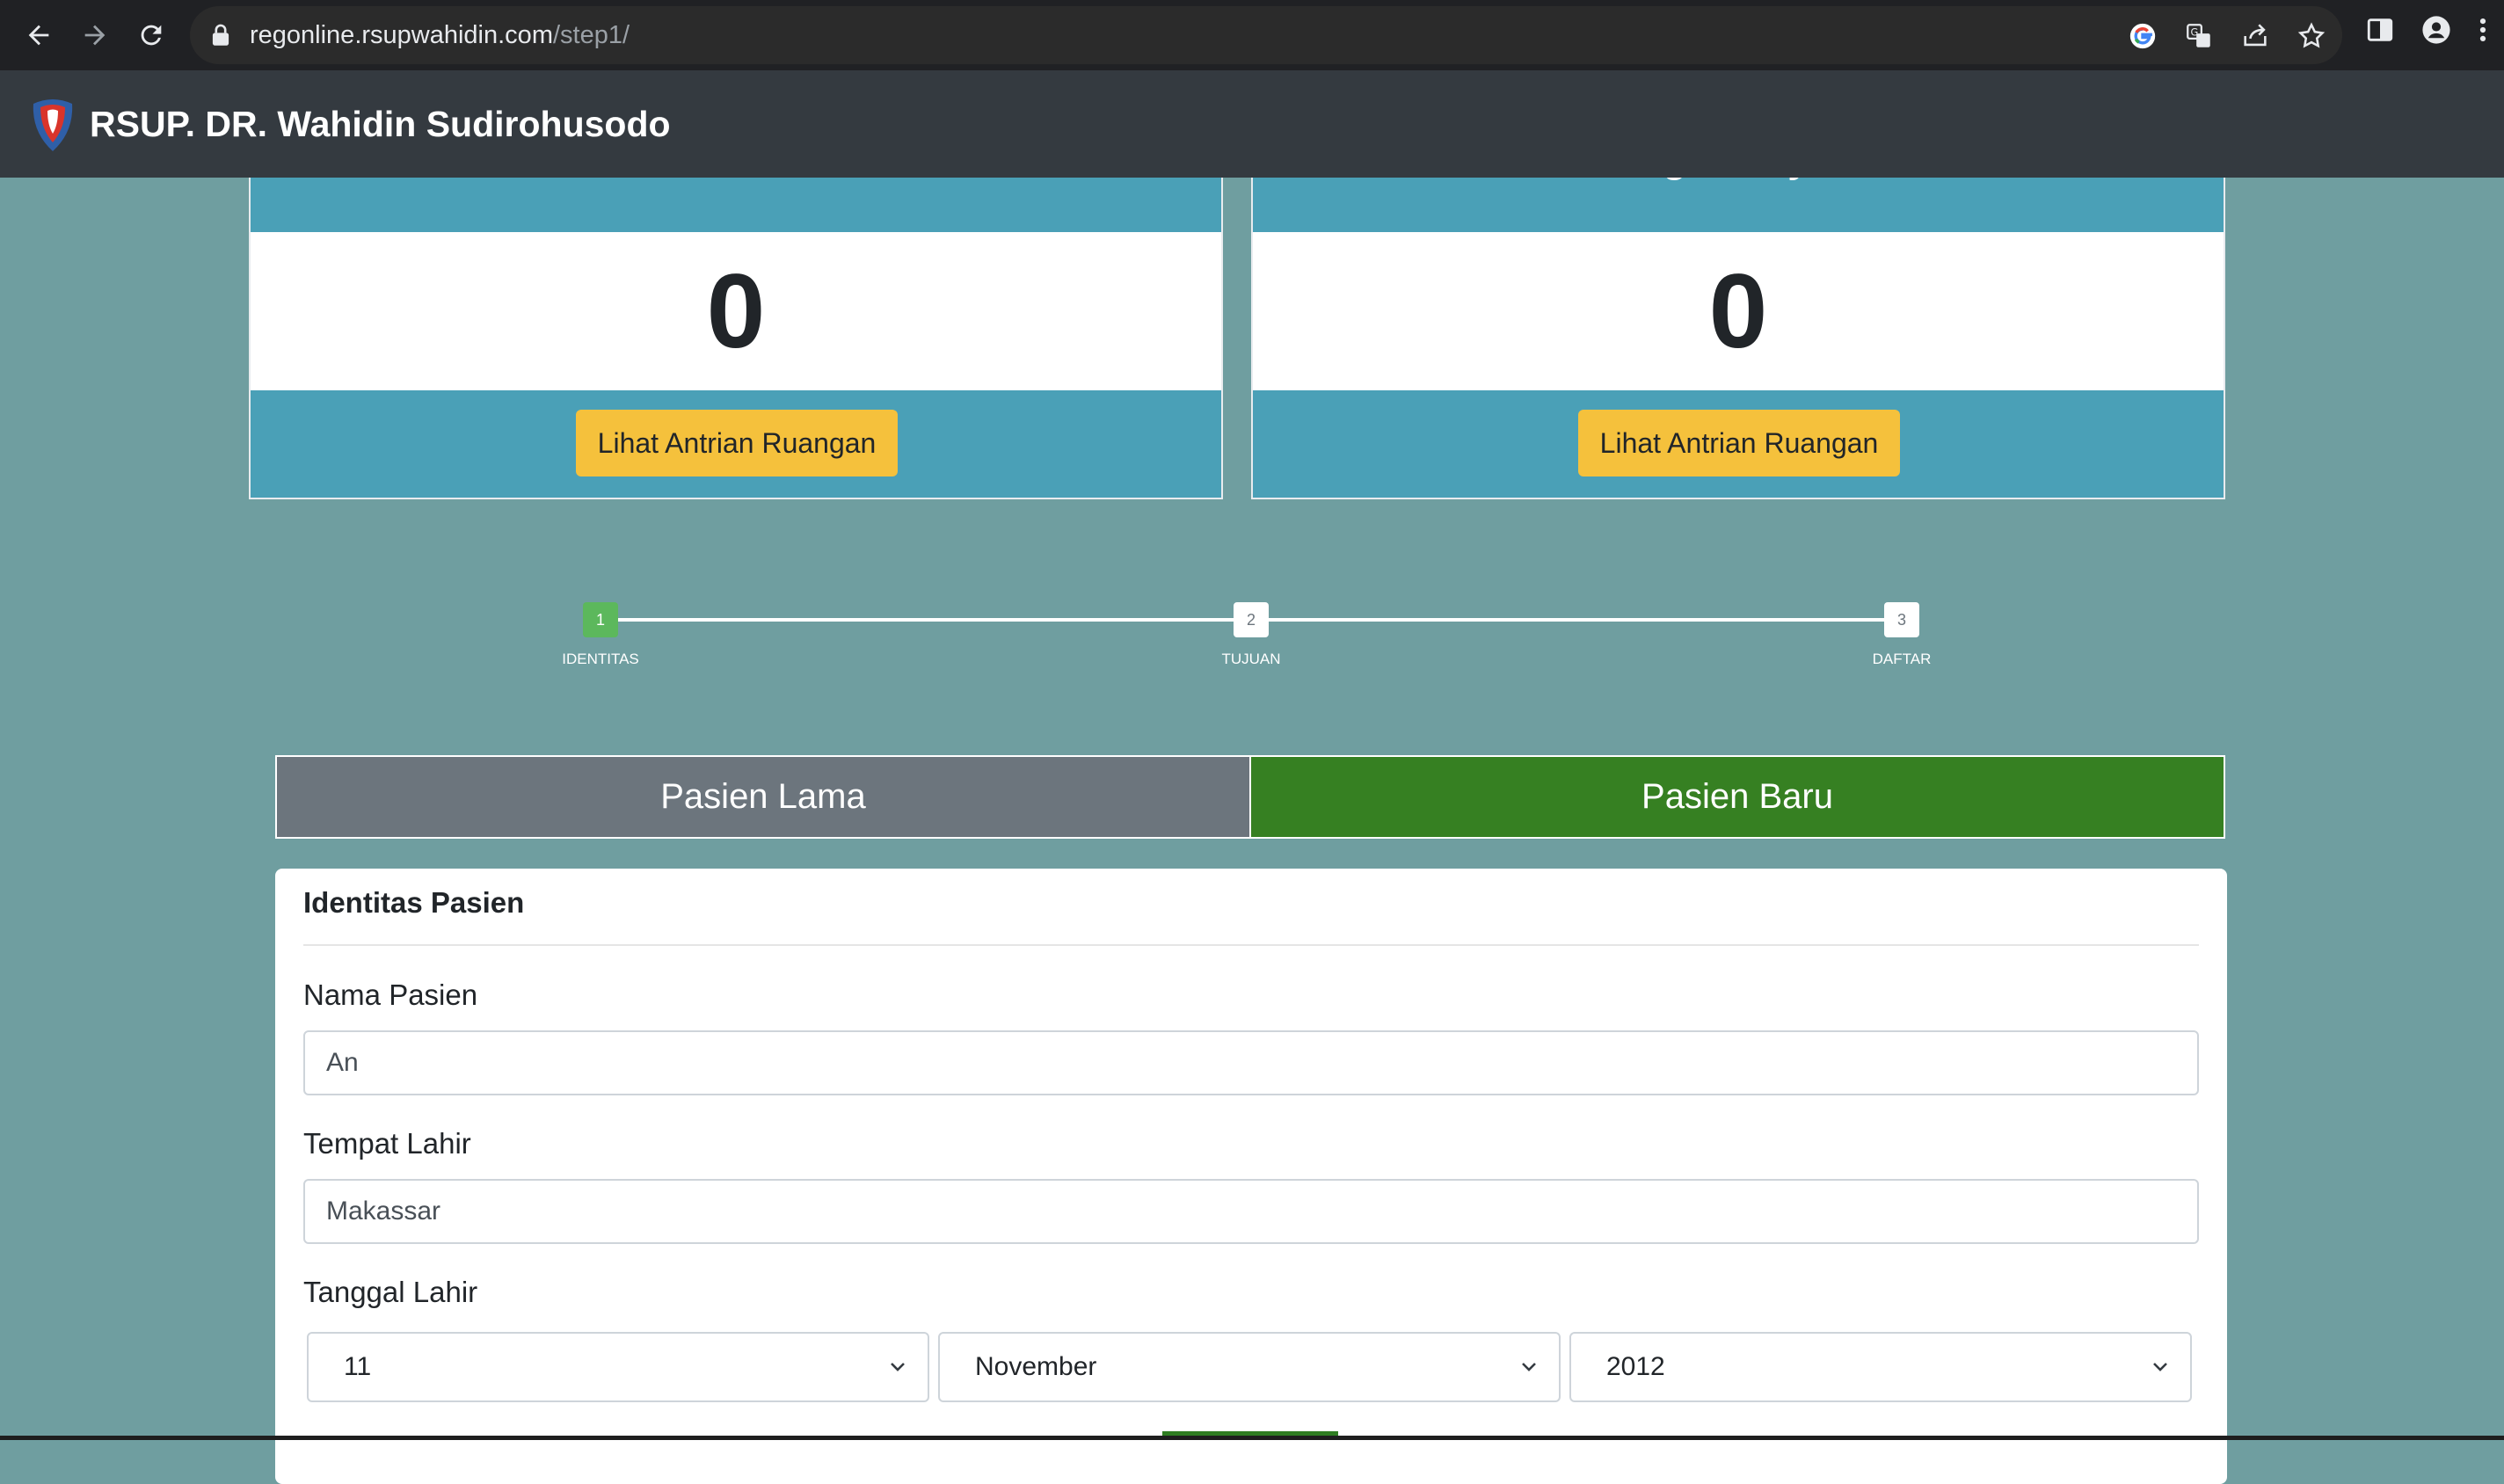 This screenshot has height=1484, width=2504. I want to click on tempat-lahir-label: Tempat Lahir, so click(387, 1143).